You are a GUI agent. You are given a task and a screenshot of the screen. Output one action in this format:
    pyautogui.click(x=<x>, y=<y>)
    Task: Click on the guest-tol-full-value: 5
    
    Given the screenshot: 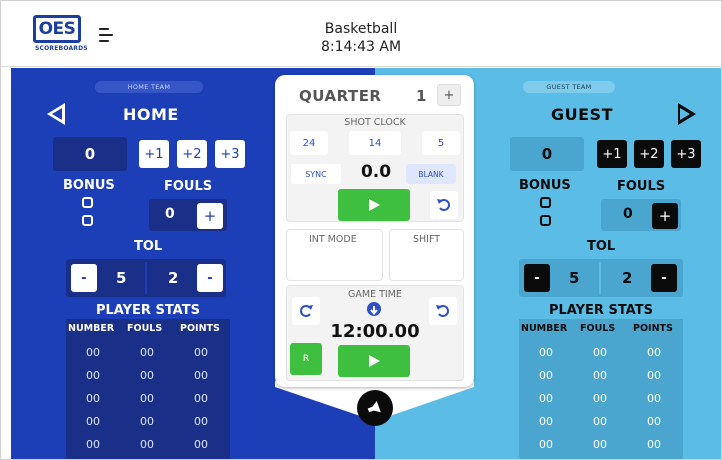 What is the action you would take?
    pyautogui.click(x=574, y=278)
    